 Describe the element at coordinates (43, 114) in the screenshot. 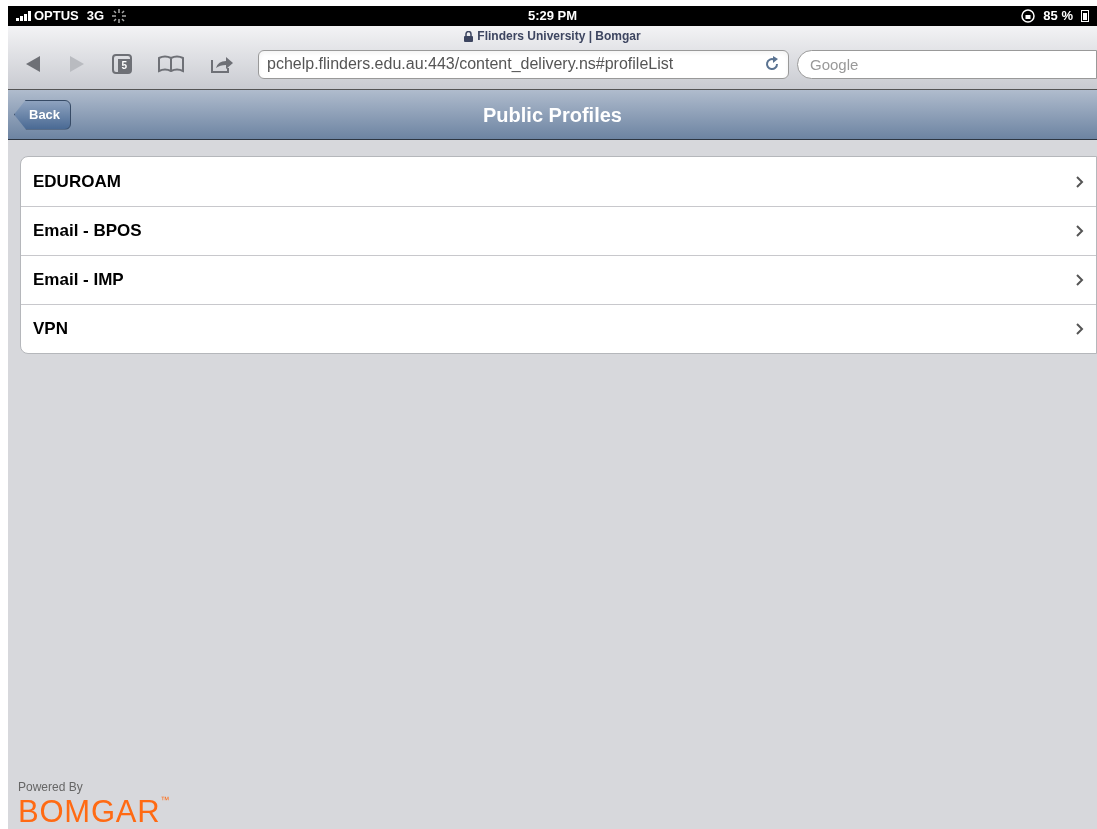

I see `back-button: Back` at that location.